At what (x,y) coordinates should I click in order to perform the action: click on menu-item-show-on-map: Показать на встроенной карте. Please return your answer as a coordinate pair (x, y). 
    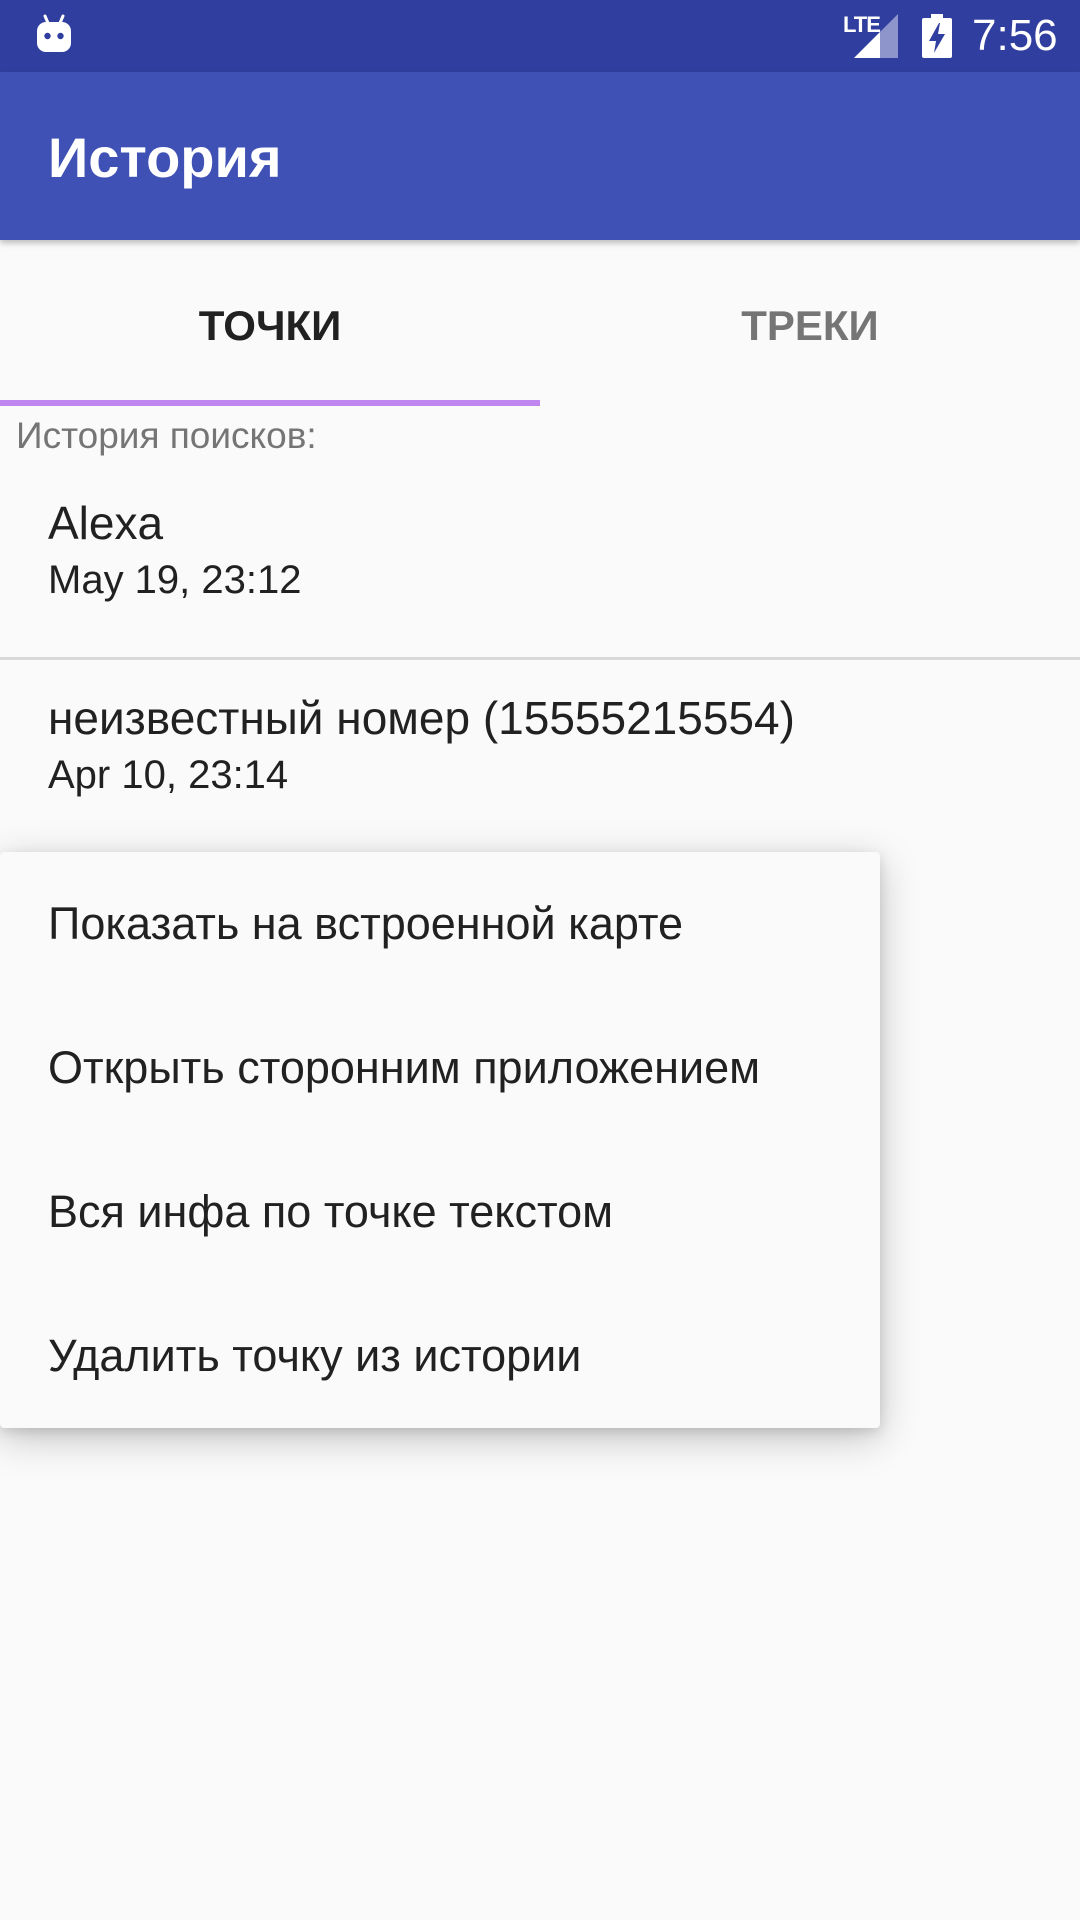
    Looking at the image, I should click on (440, 924).